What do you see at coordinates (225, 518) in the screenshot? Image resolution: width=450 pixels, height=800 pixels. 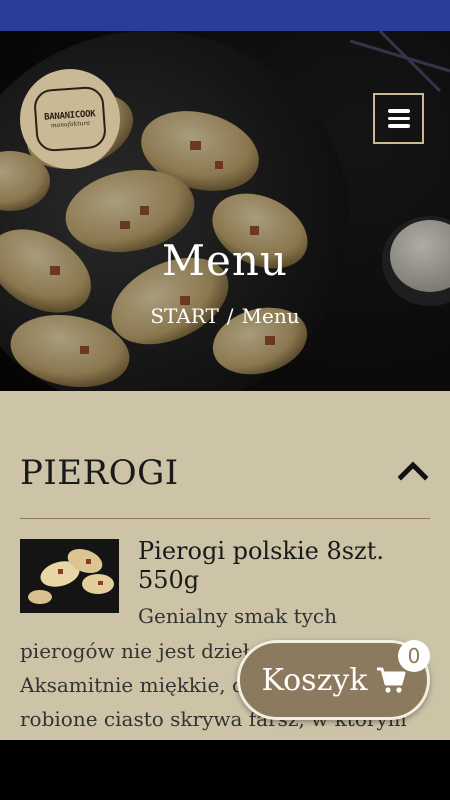 I see `divider` at bounding box center [225, 518].